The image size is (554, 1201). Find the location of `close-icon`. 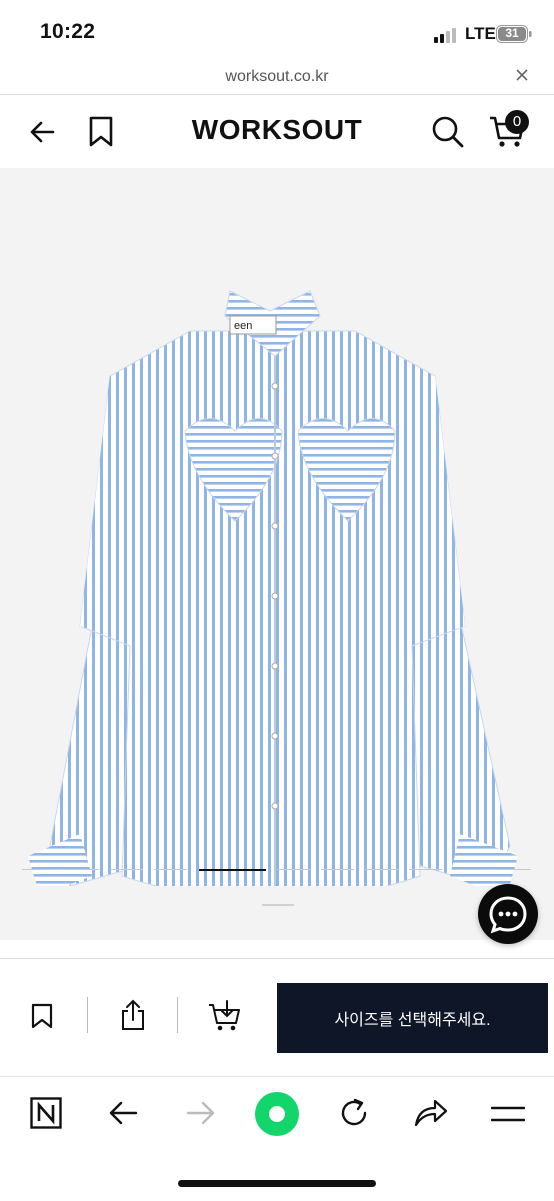

close-icon is located at coordinates (522, 75).